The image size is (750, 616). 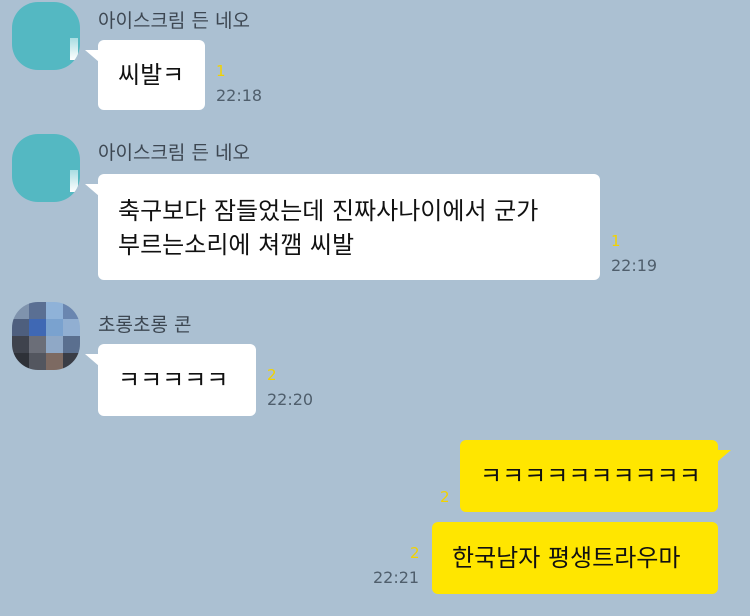 What do you see at coordinates (396, 577) in the screenshot?
I see `message-time: 22:21` at bounding box center [396, 577].